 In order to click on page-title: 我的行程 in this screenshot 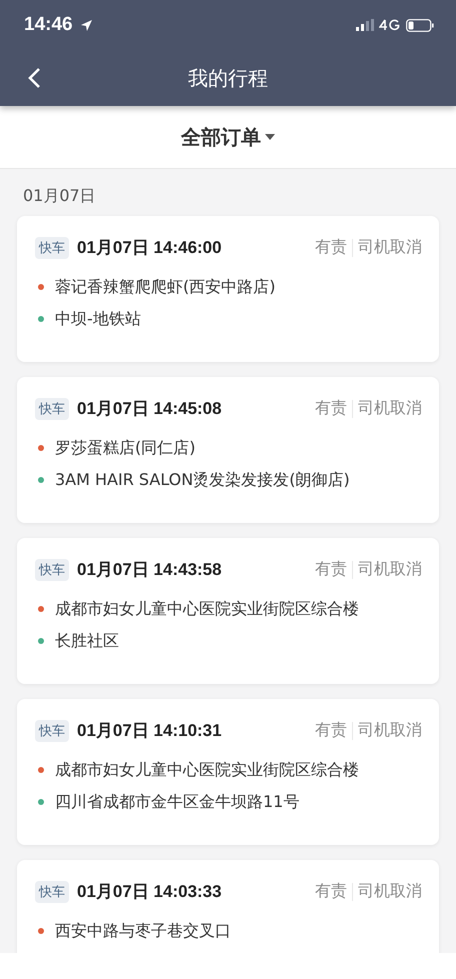, I will do `click(228, 78)`.